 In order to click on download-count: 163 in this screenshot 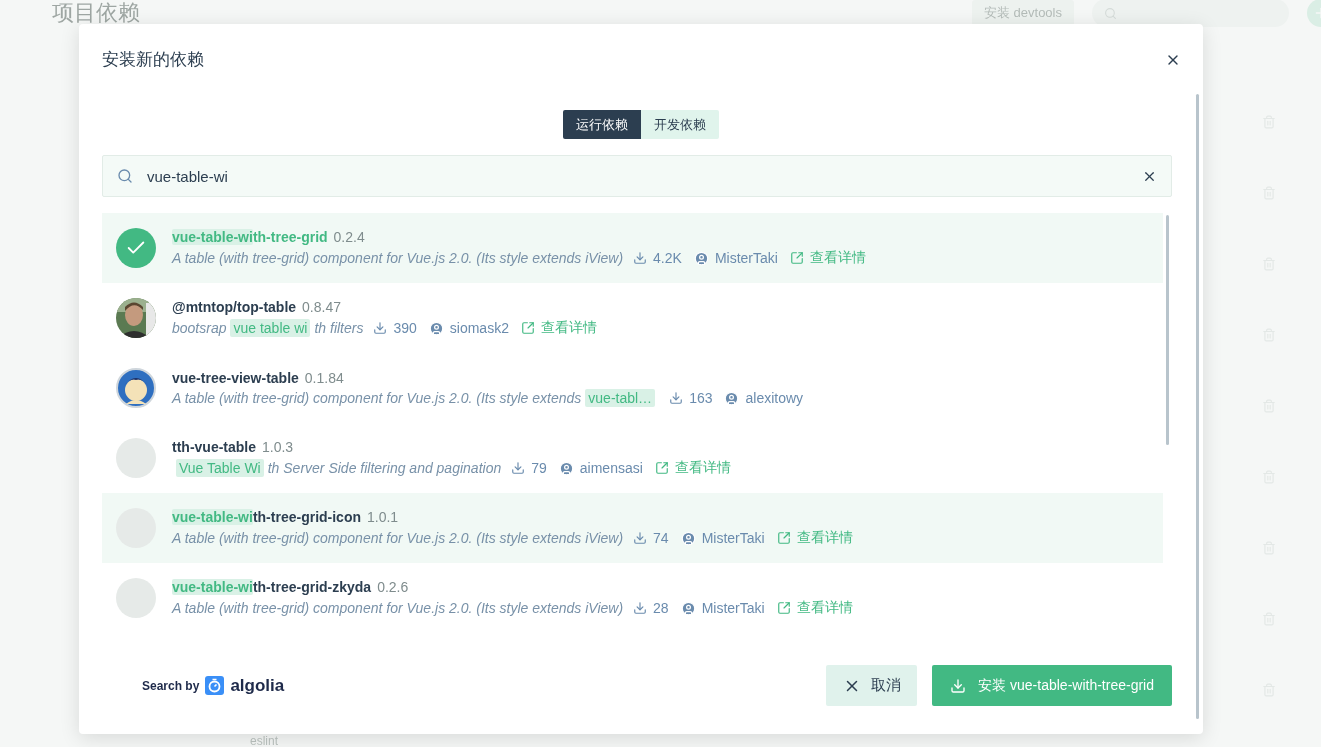, I will do `click(701, 398)`.